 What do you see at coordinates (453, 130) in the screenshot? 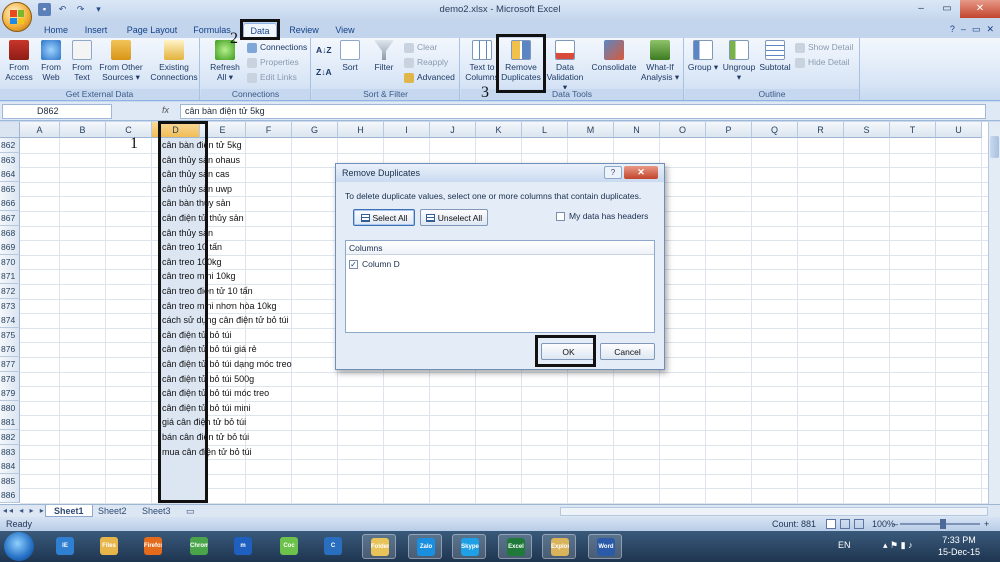
I see `column-header-j: J` at bounding box center [453, 130].